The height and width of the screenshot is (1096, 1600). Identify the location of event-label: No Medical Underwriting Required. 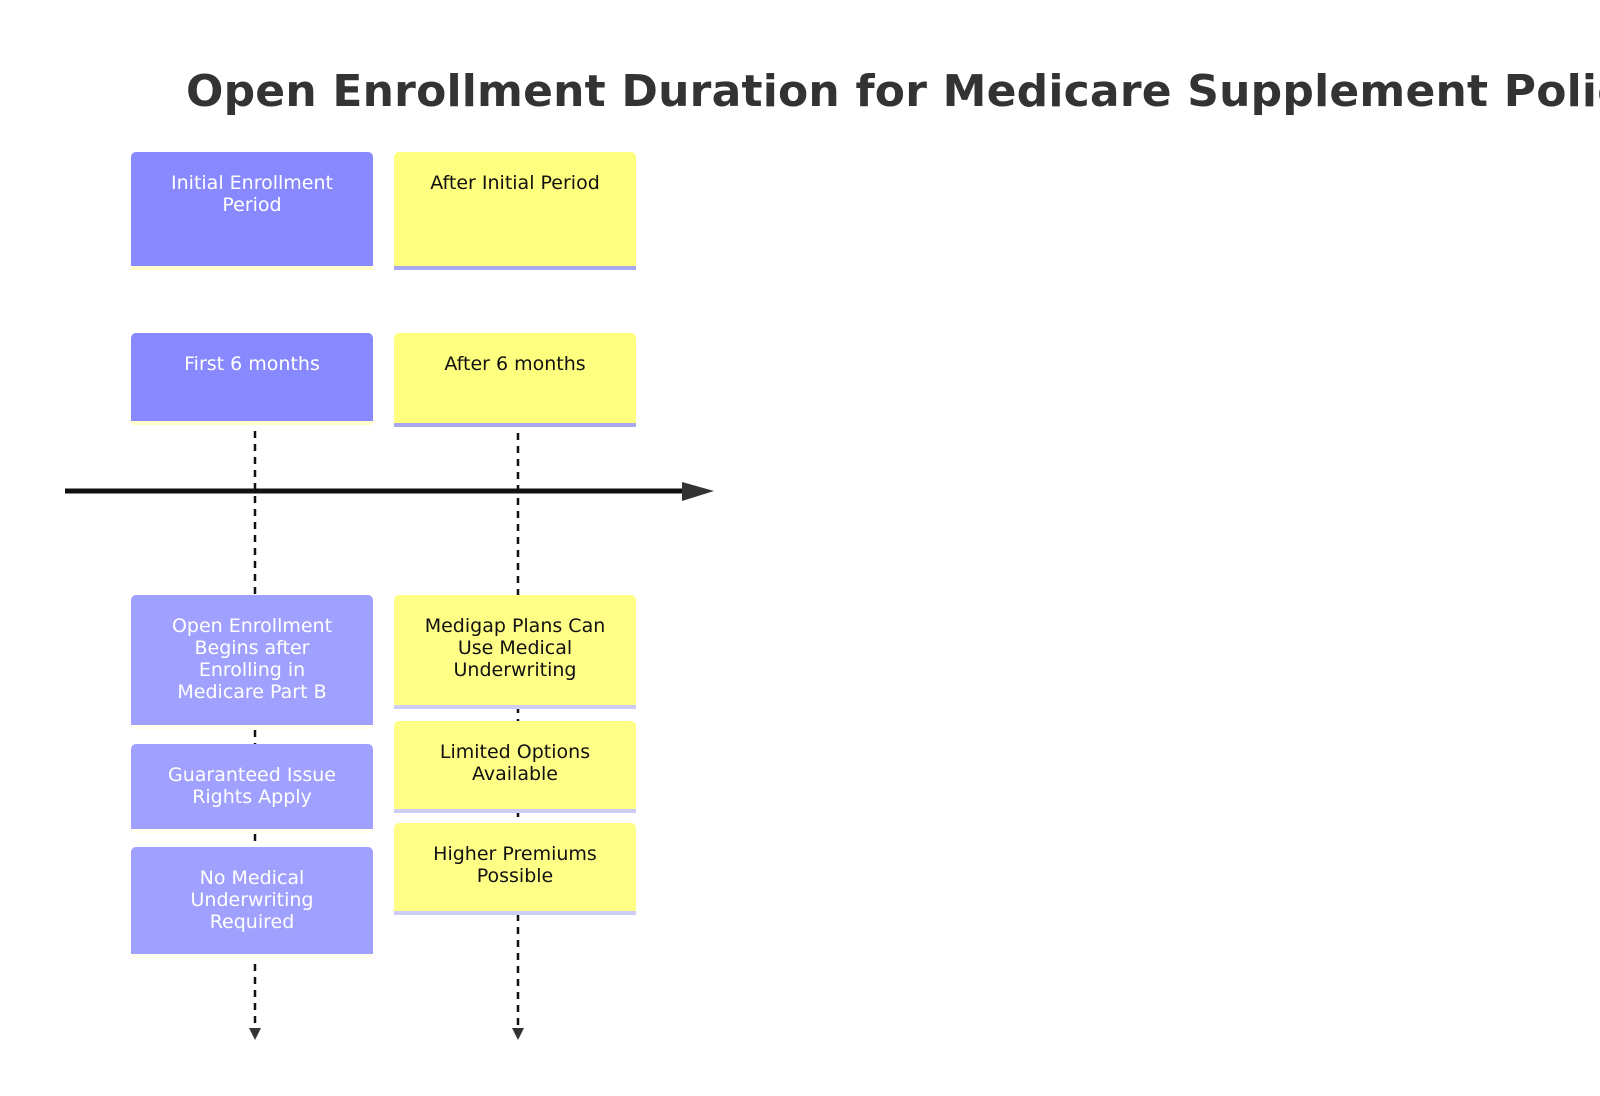
(252, 900).